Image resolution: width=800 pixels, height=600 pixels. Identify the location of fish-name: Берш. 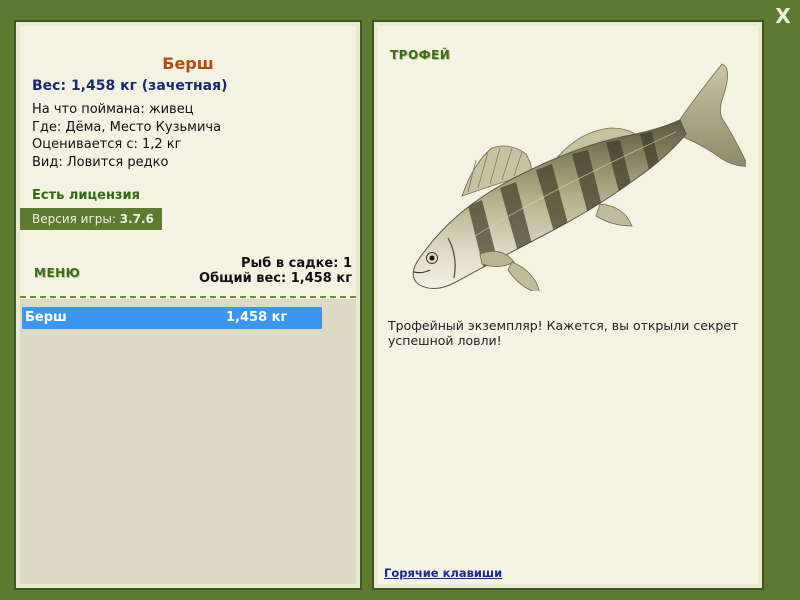
(188, 63).